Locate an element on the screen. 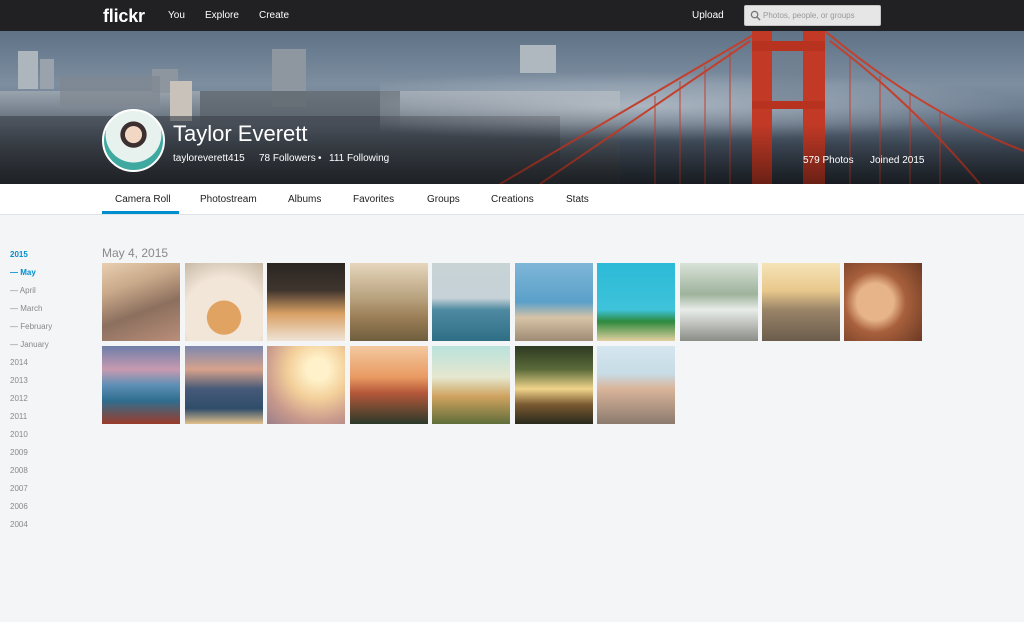 The image size is (1024, 622). timeline-year-2006: 2006 is located at coordinates (19, 506).